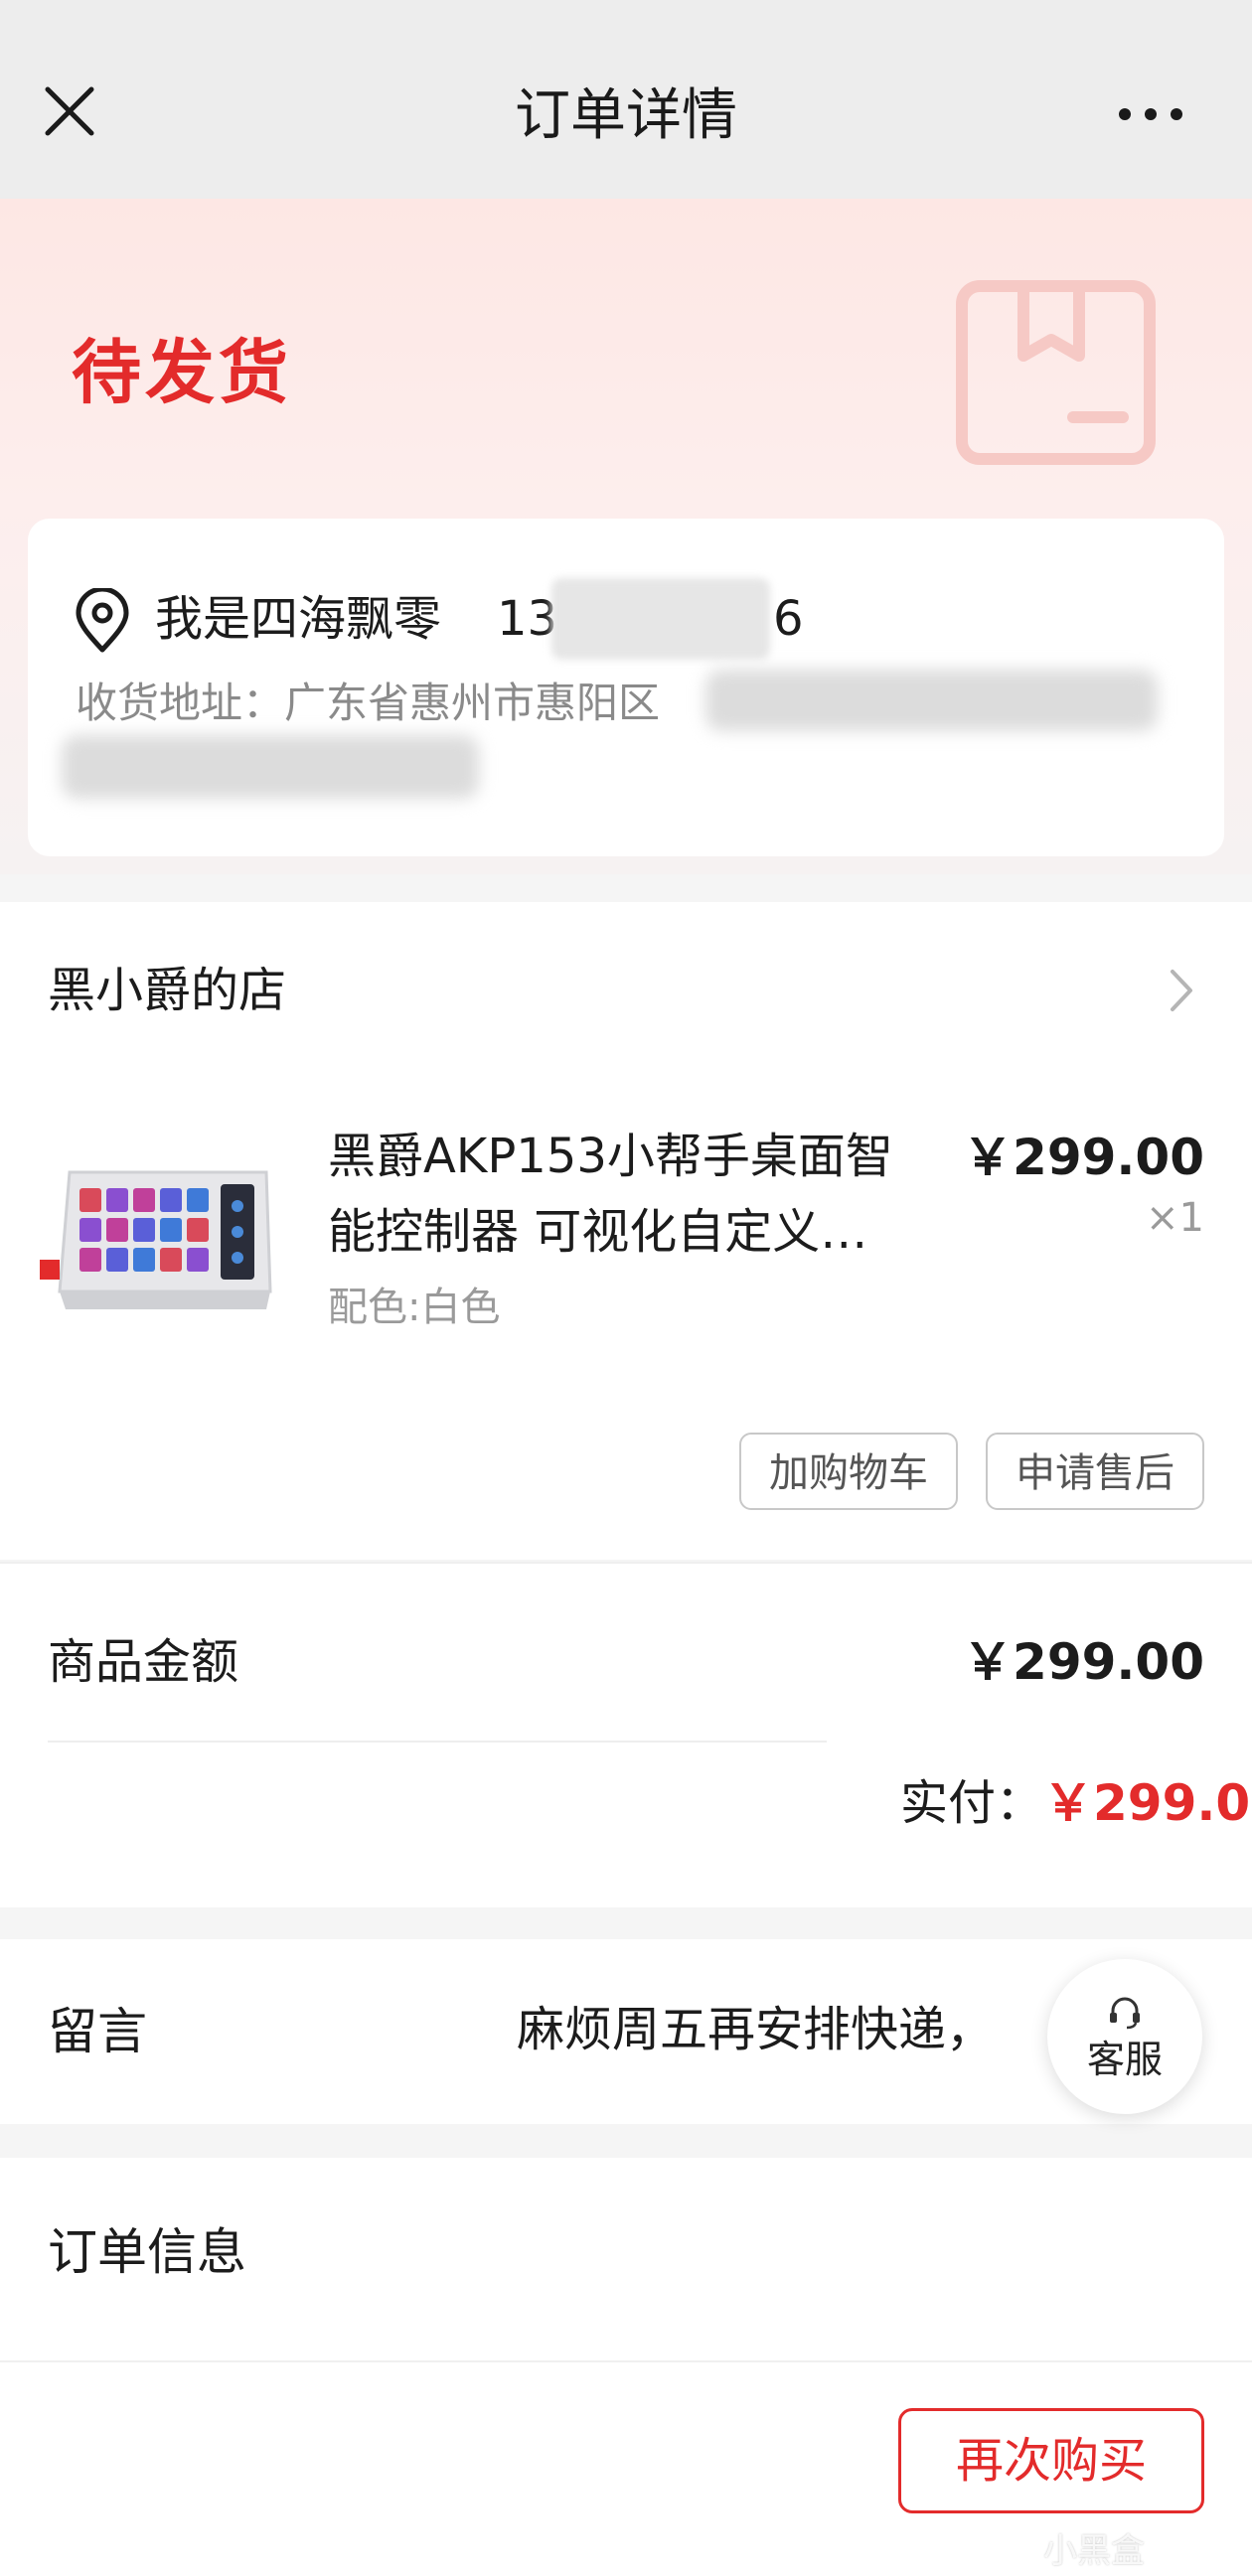 The image size is (1252, 2576). What do you see at coordinates (182, 373) in the screenshot?
I see `order-status: 待发货` at bounding box center [182, 373].